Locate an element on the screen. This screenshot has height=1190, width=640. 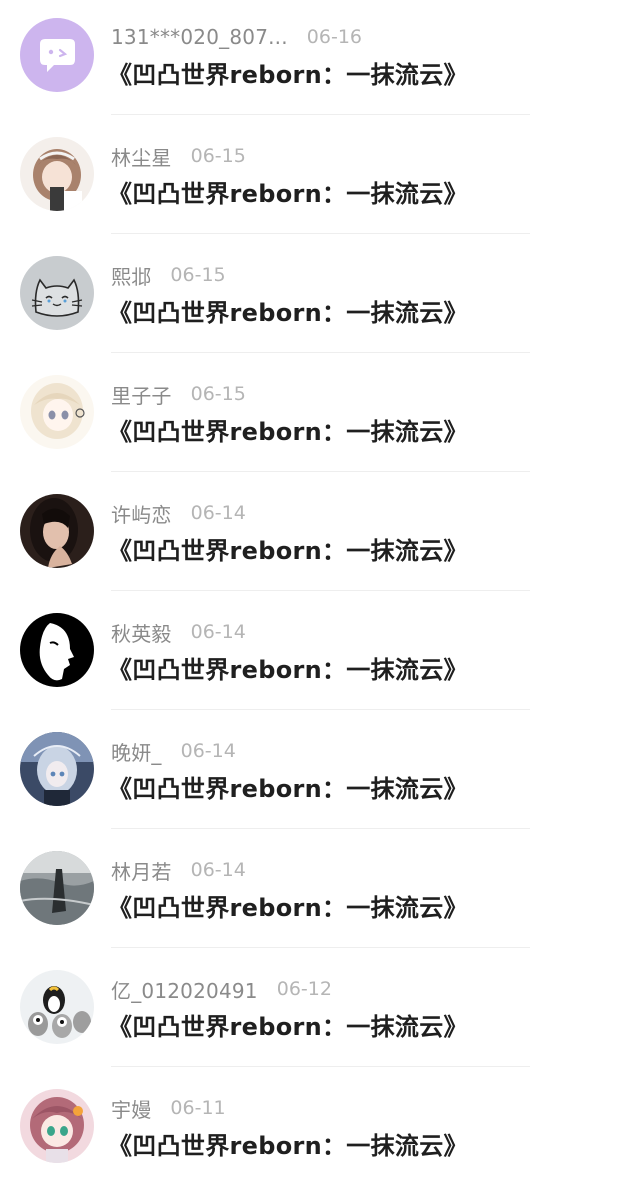
timestamp: 06-16 is located at coordinates (334, 37).